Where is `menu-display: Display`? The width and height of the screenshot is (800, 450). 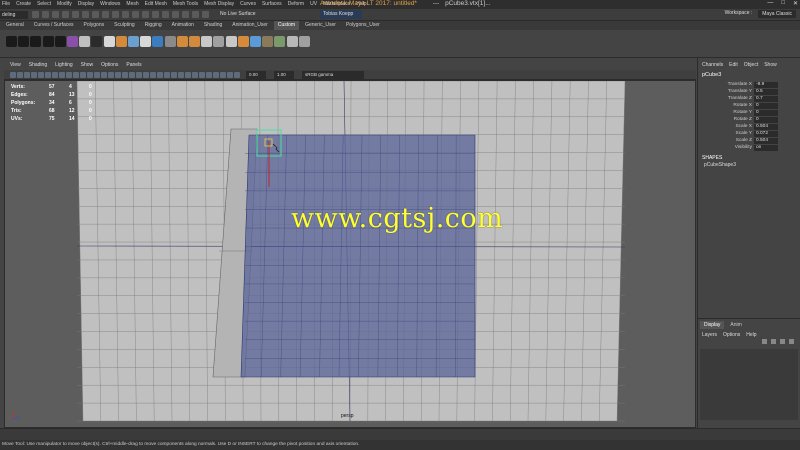
menu-display: Display is located at coordinates (86, 4).